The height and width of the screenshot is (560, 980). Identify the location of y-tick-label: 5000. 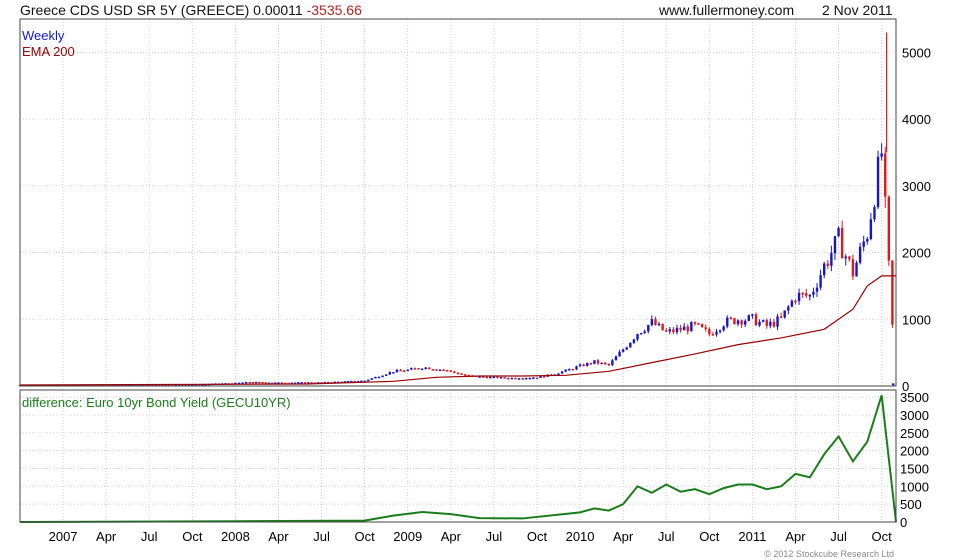
(916, 52).